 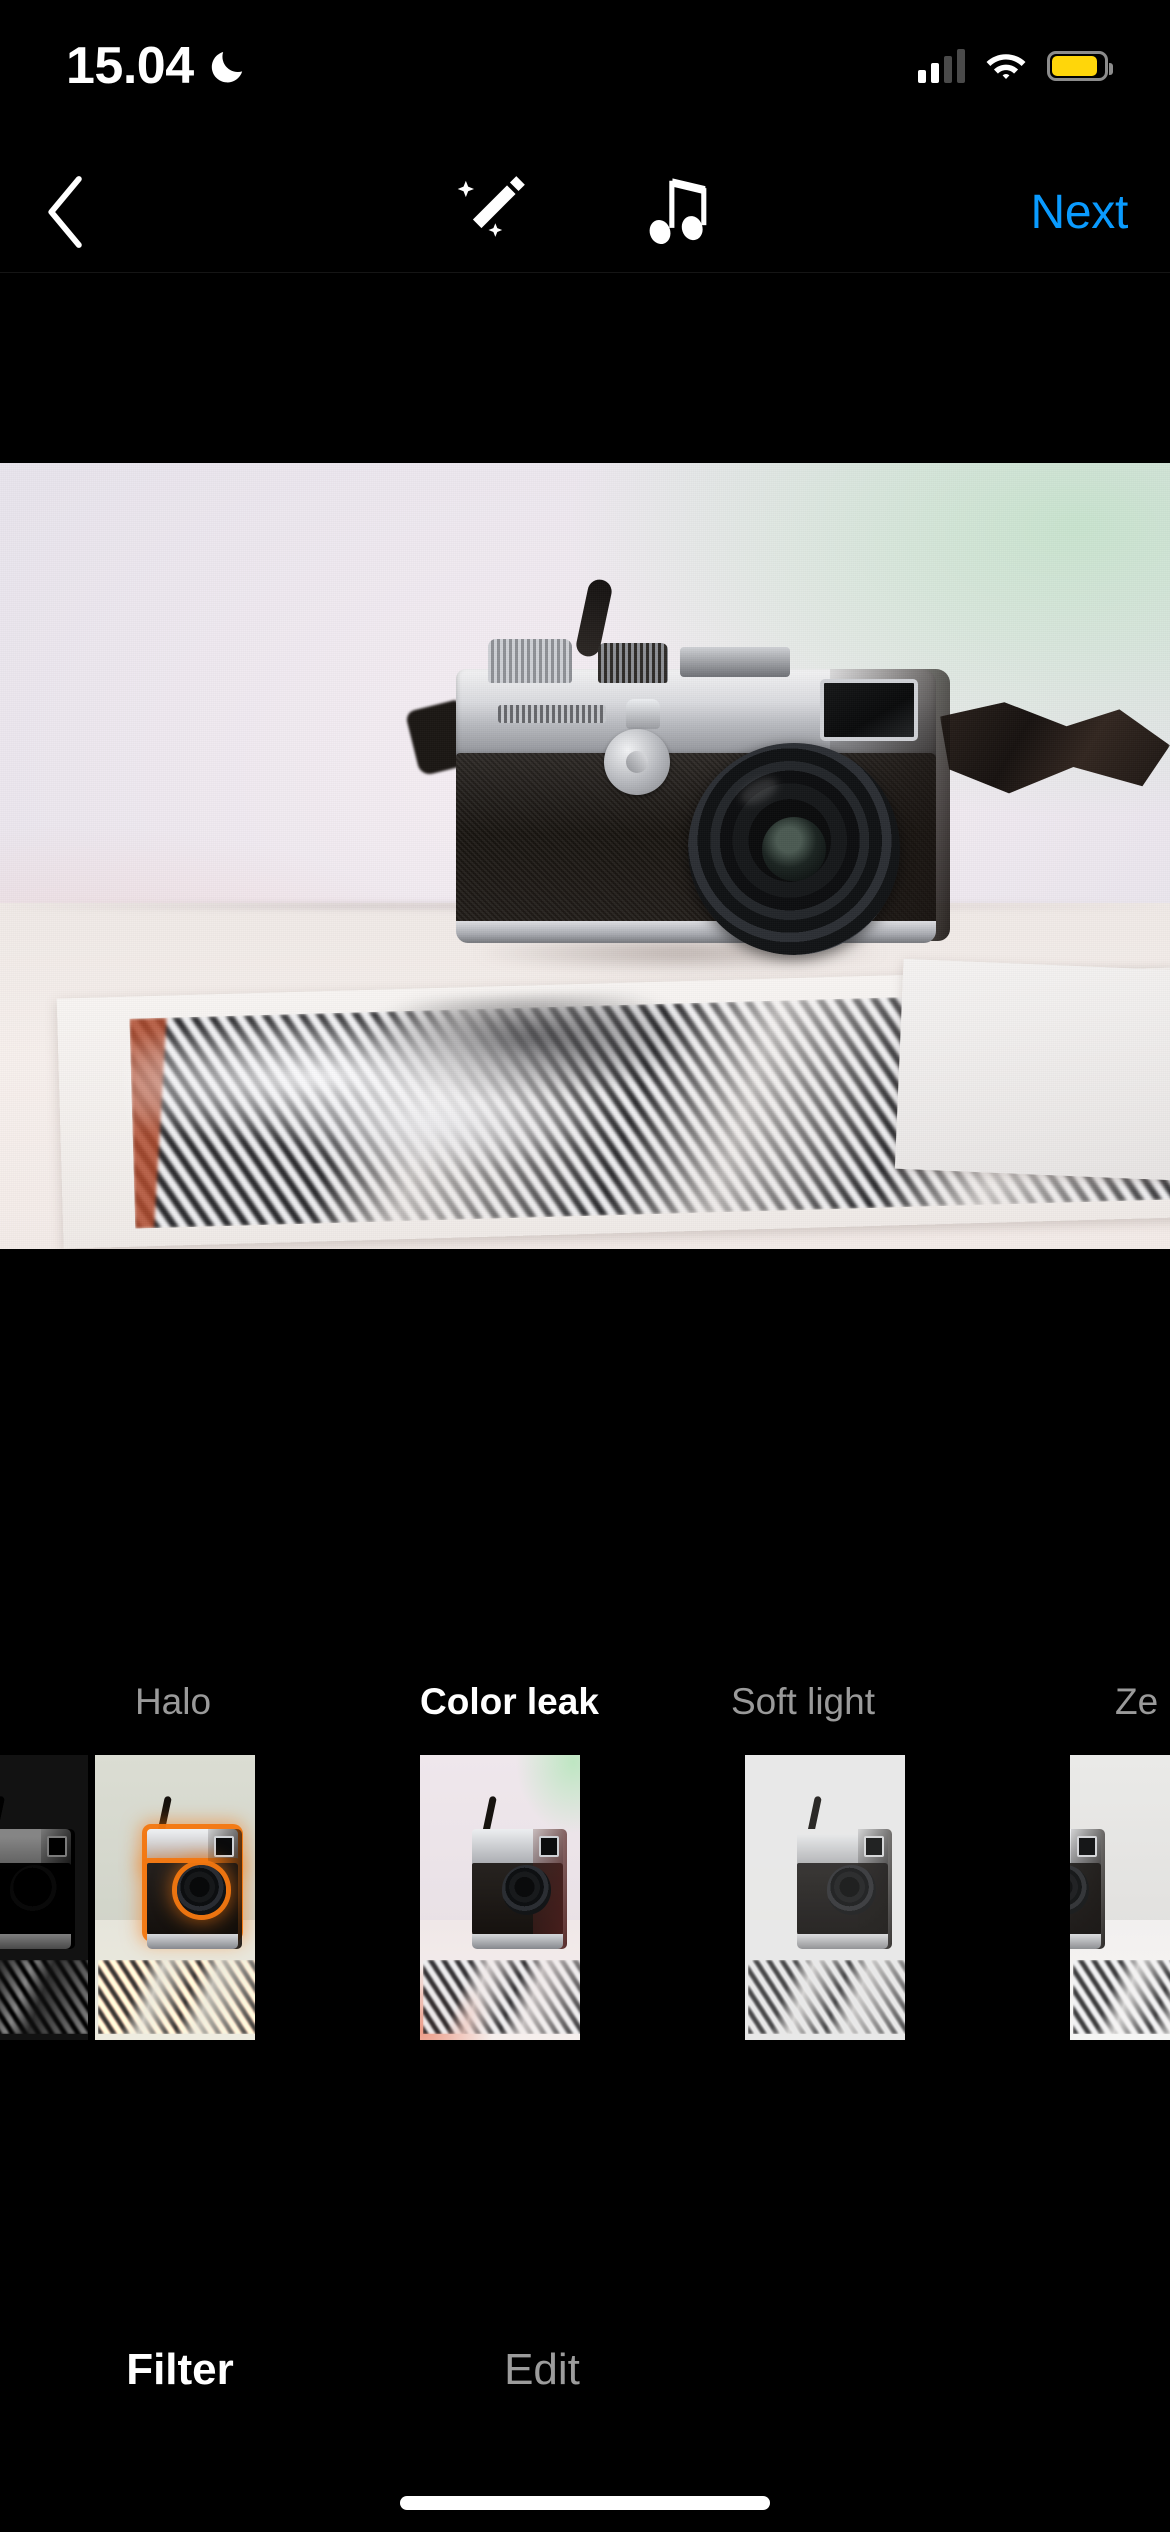 I want to click on camera-subject, so click(x=787, y=775).